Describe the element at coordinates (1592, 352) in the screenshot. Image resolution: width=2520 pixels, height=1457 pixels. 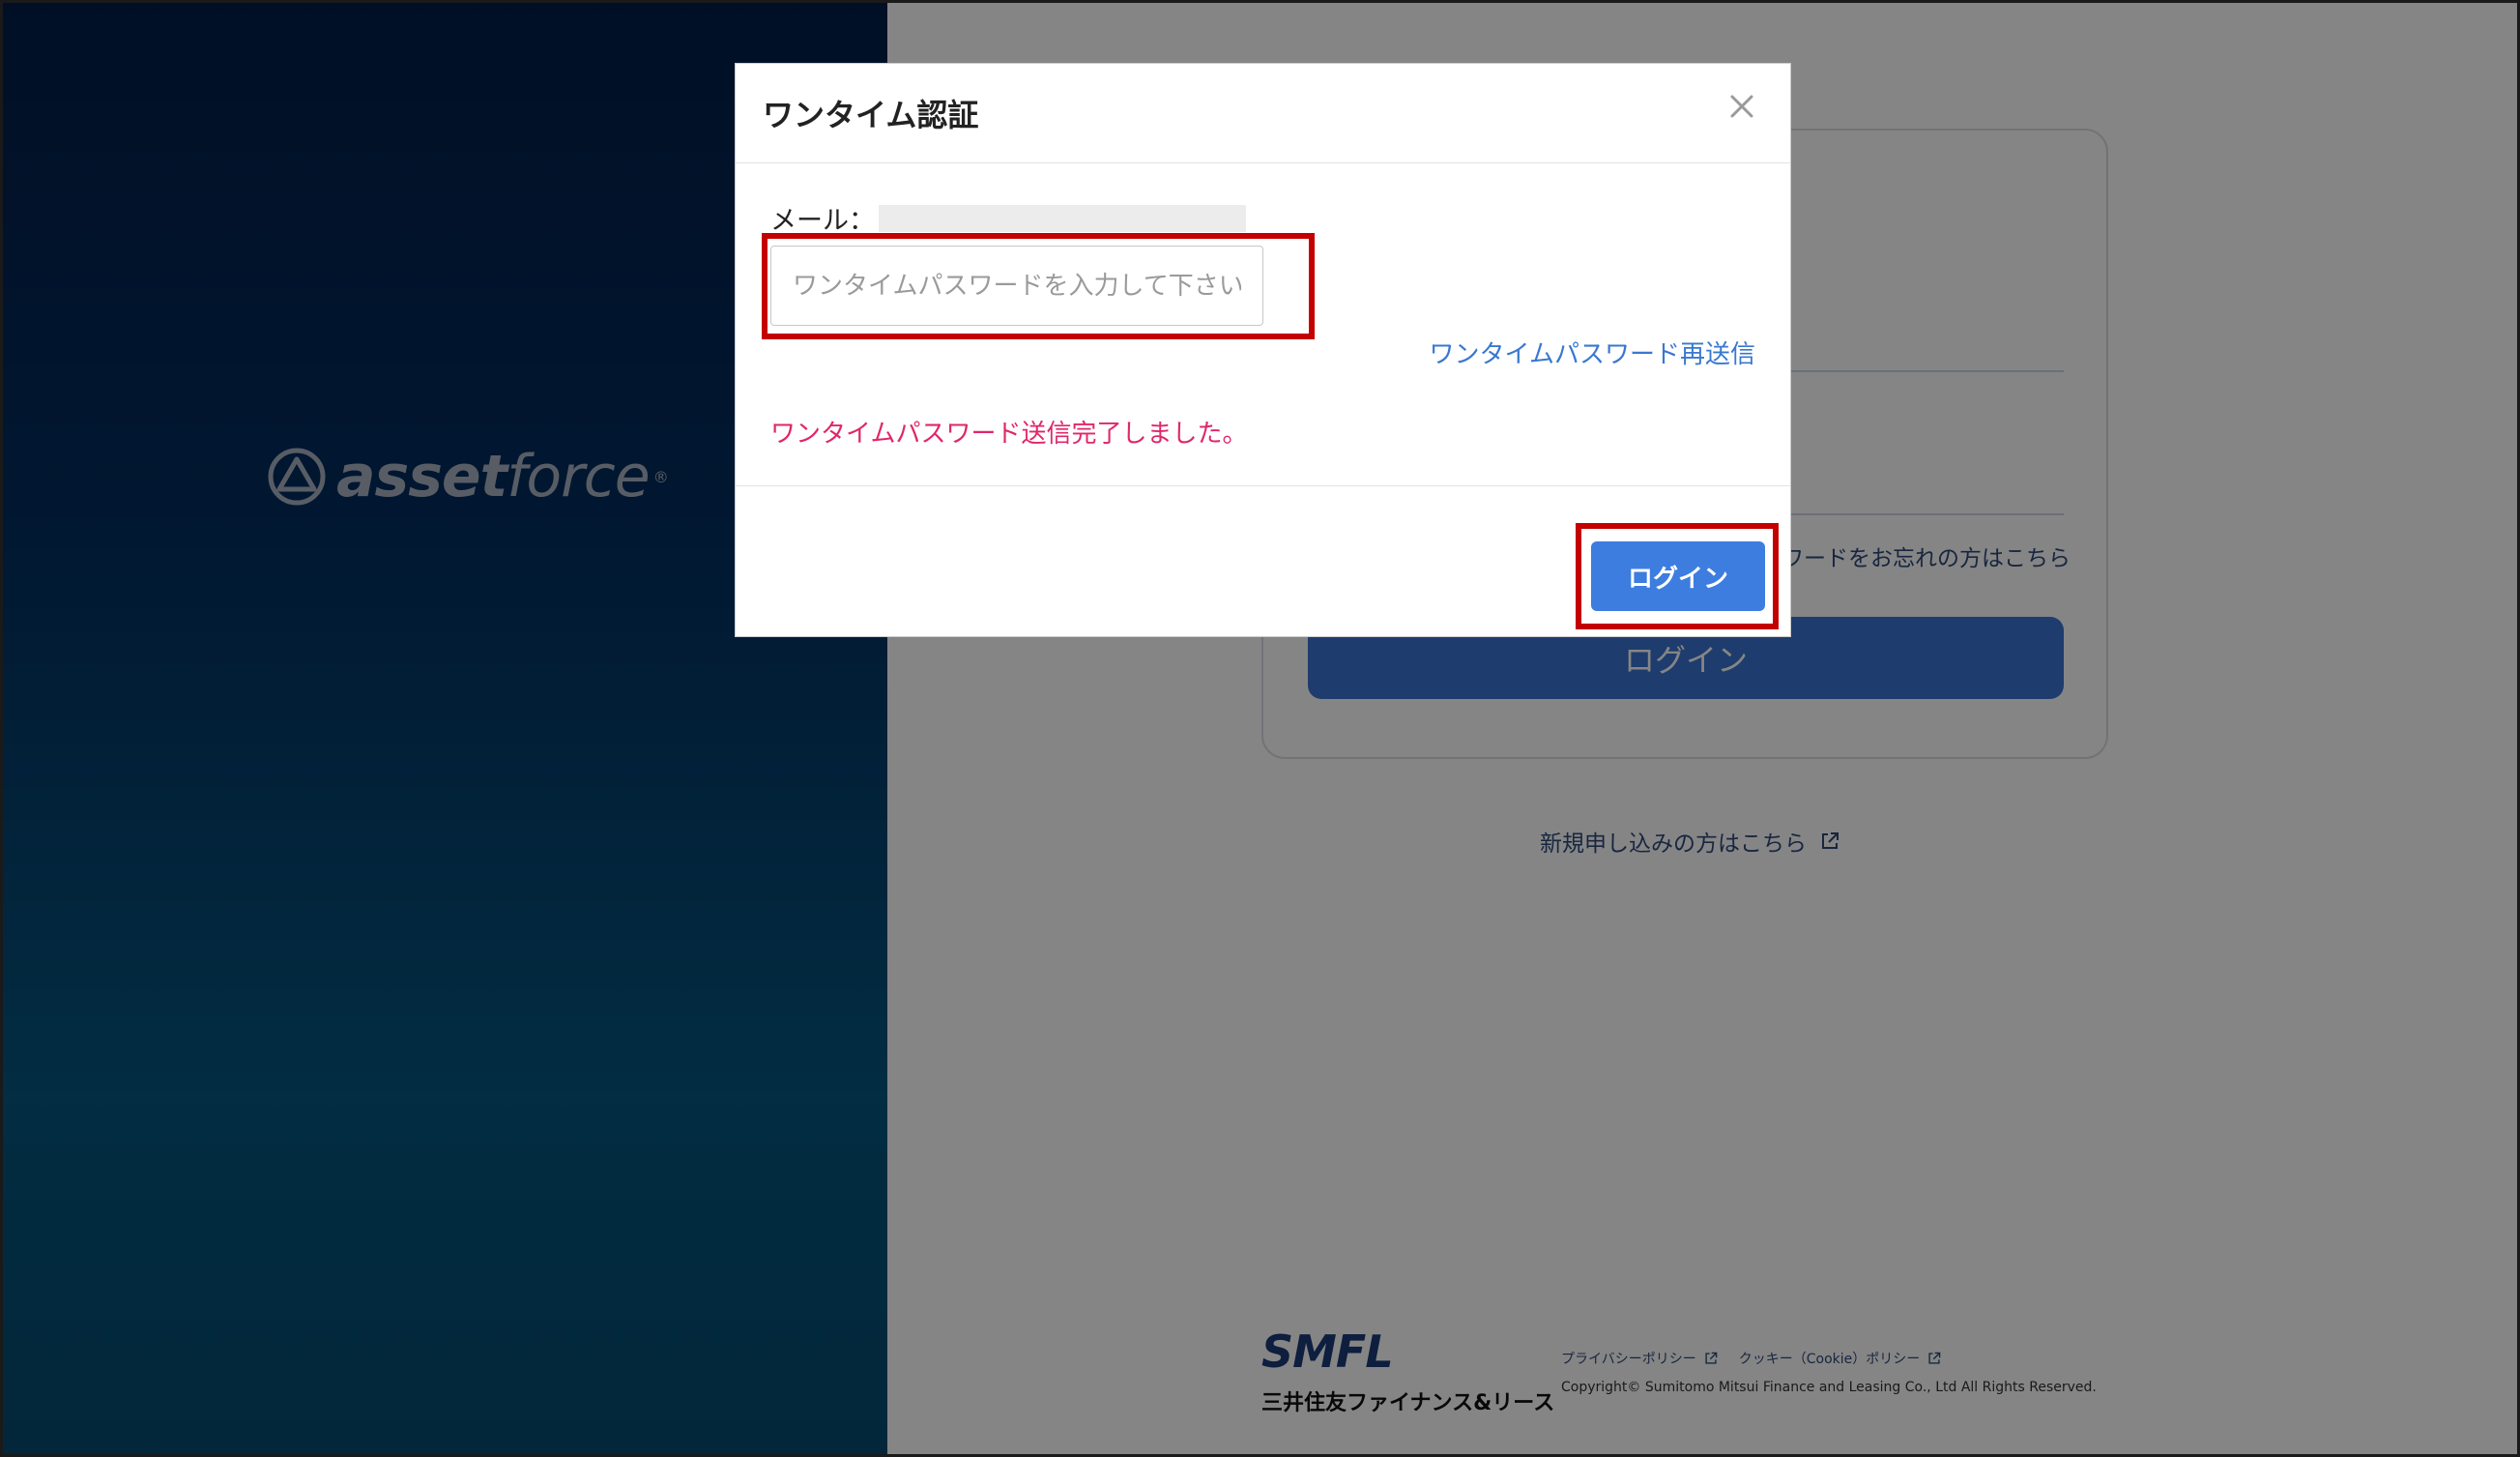
I see `resend-otp-link: ワンタイムパスワード再送信` at that location.